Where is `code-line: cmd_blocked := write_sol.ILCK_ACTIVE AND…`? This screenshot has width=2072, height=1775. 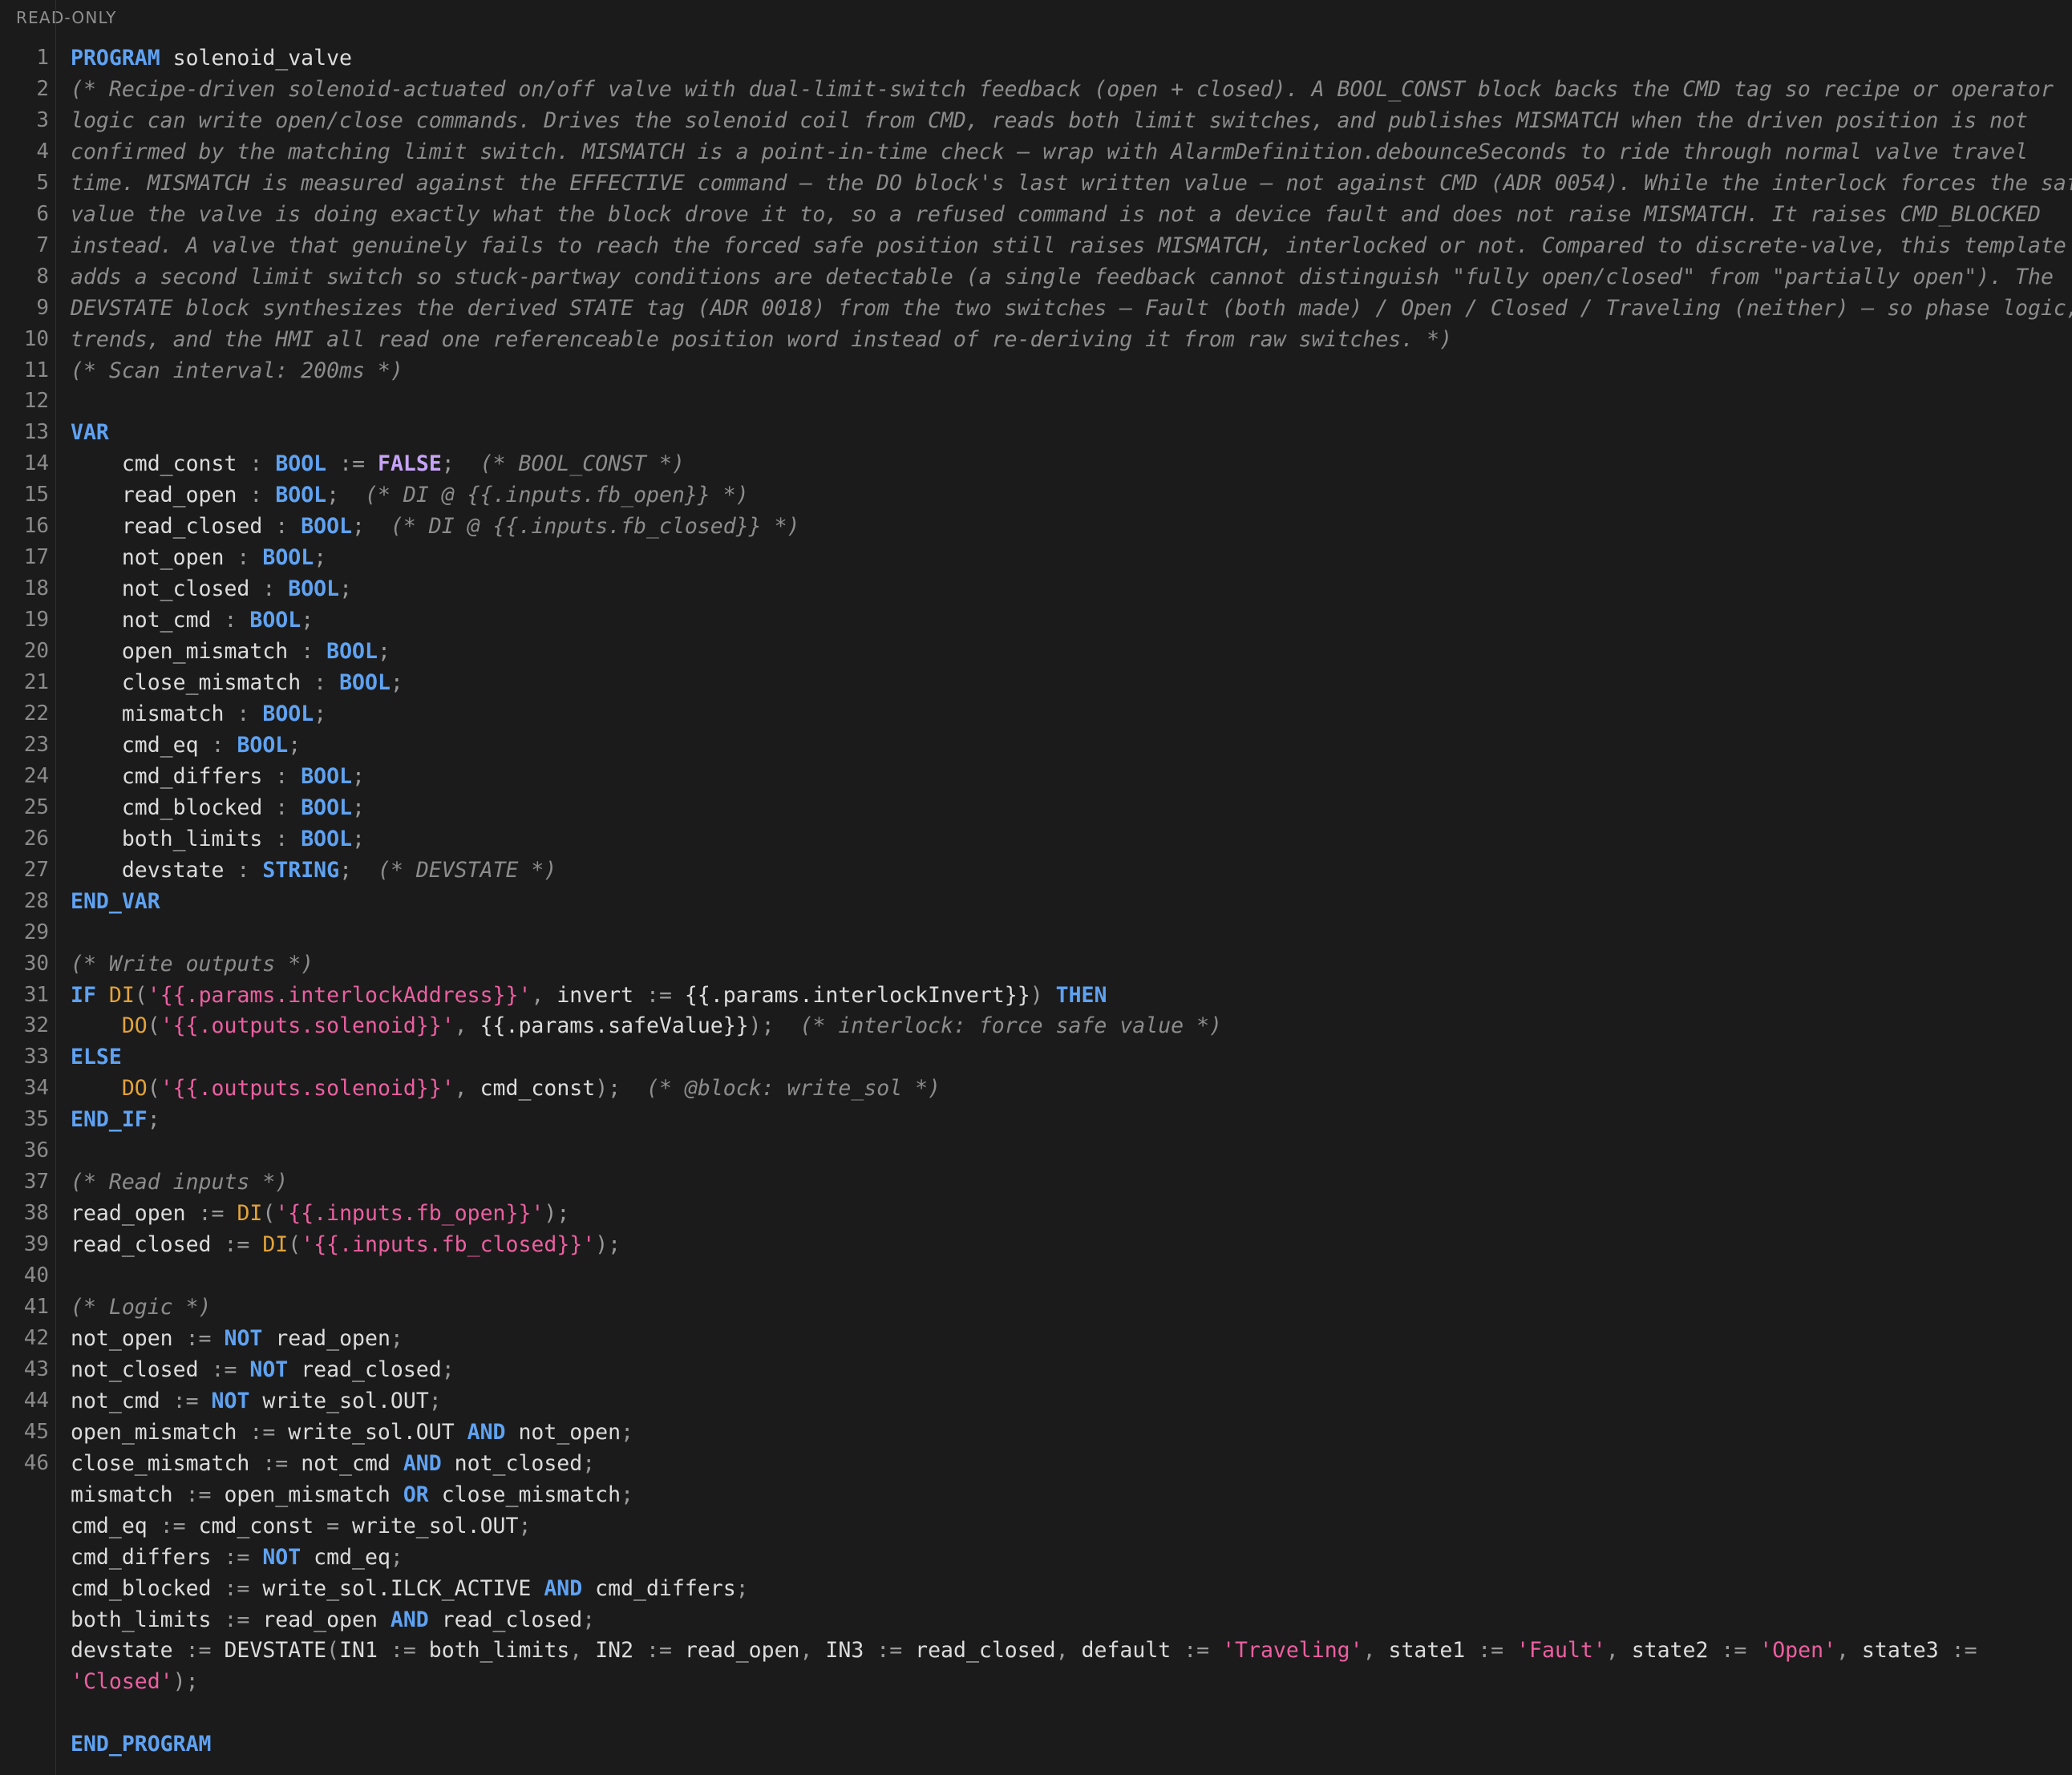
code-line: cmd_blocked := write_sol.ILCK_ACTIVE AND… is located at coordinates (410, 1588).